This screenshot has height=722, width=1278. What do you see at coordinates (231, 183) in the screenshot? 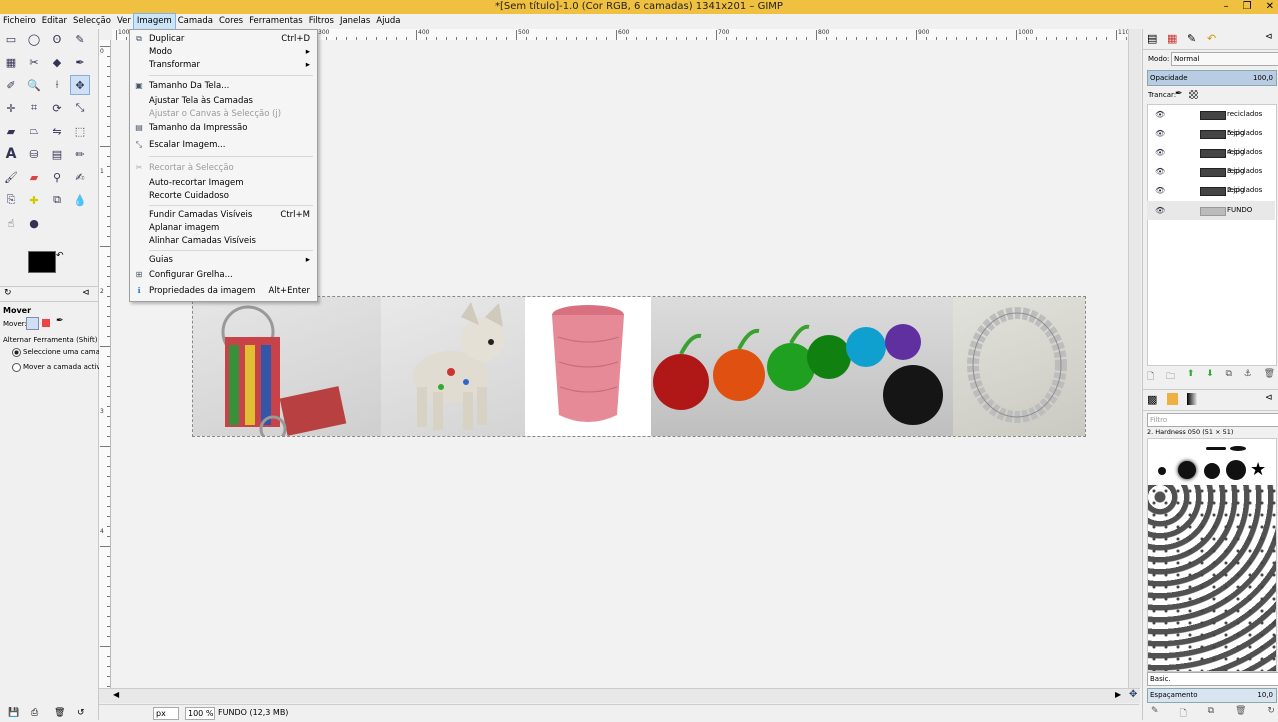
I see `menu-item-auto-recortar: Auto-recortar Imagem` at bounding box center [231, 183].